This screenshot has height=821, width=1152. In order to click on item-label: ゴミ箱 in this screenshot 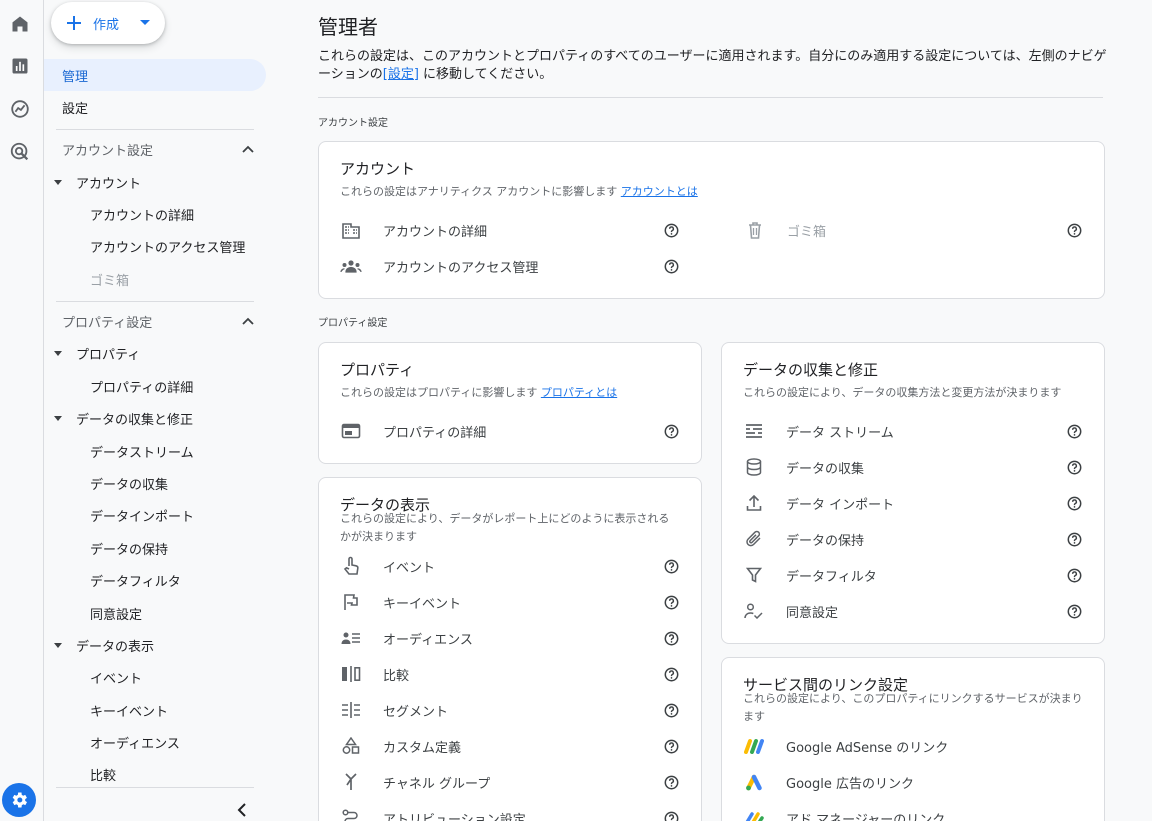, I will do `click(110, 281)`.